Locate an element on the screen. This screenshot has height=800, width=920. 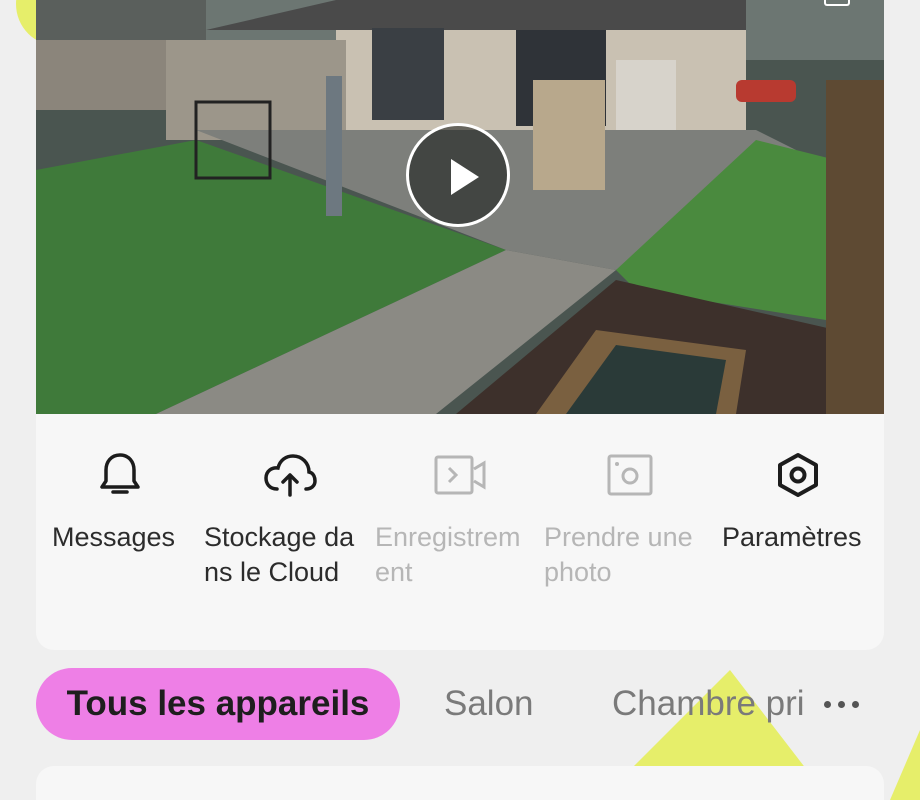
settings-hexagon-icon is located at coordinates (798, 475).